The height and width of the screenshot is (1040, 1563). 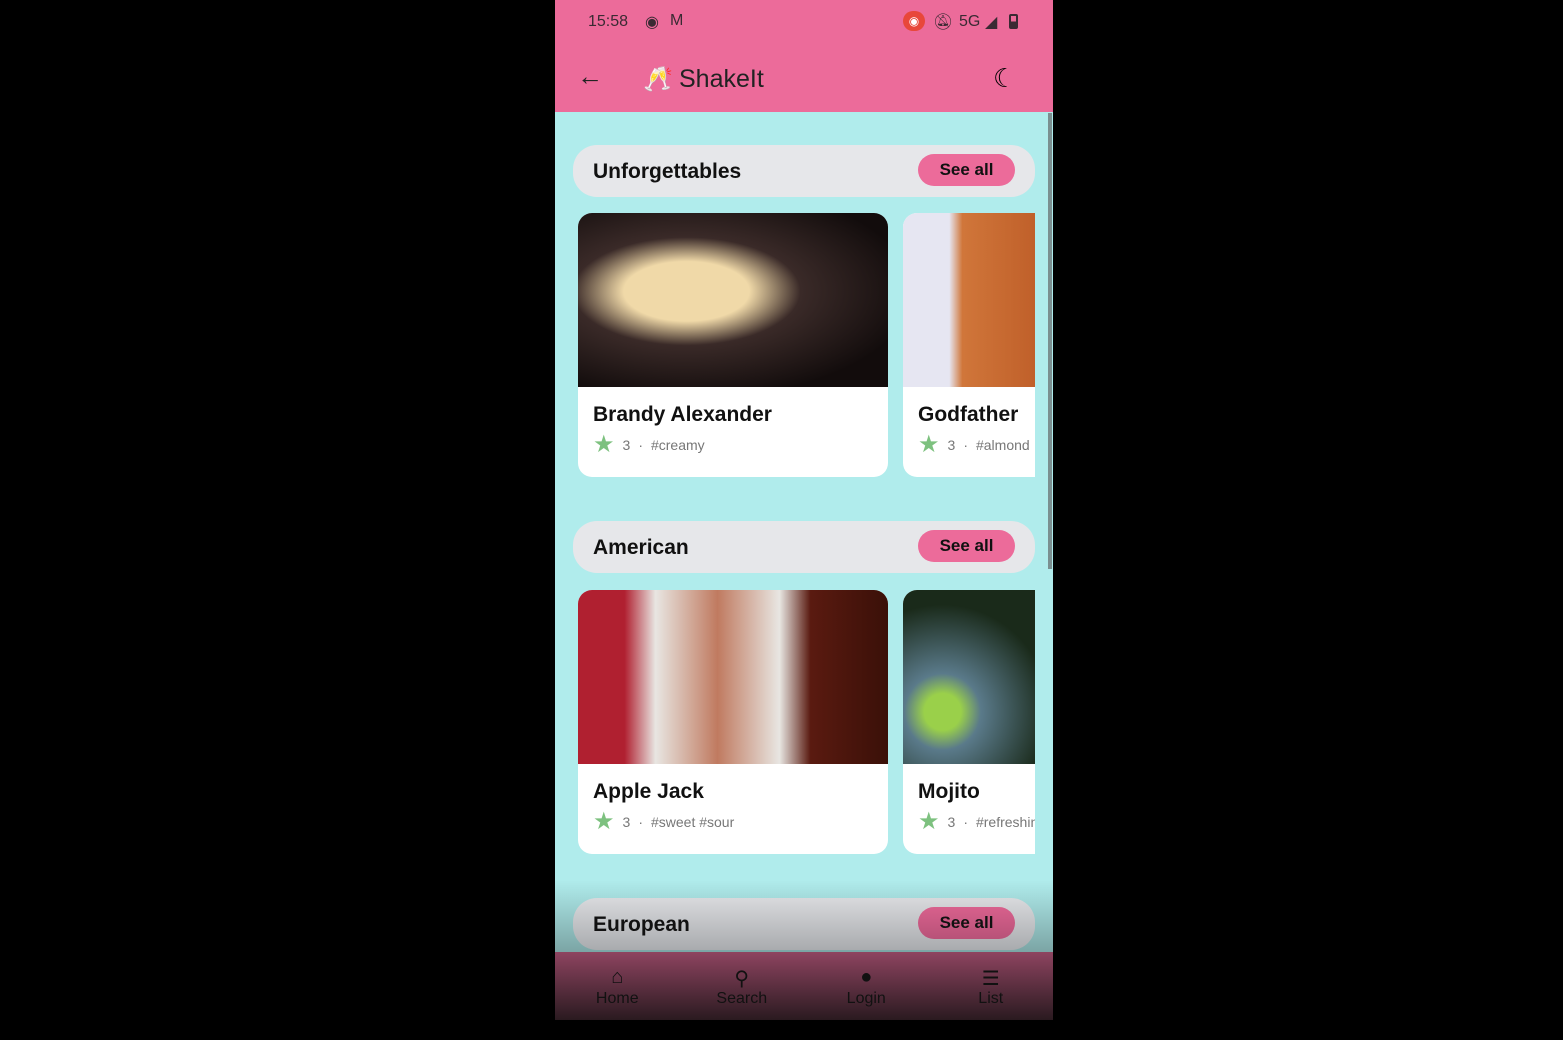 What do you see at coordinates (968, 414) in the screenshot?
I see `cocktail-name: Godfather` at bounding box center [968, 414].